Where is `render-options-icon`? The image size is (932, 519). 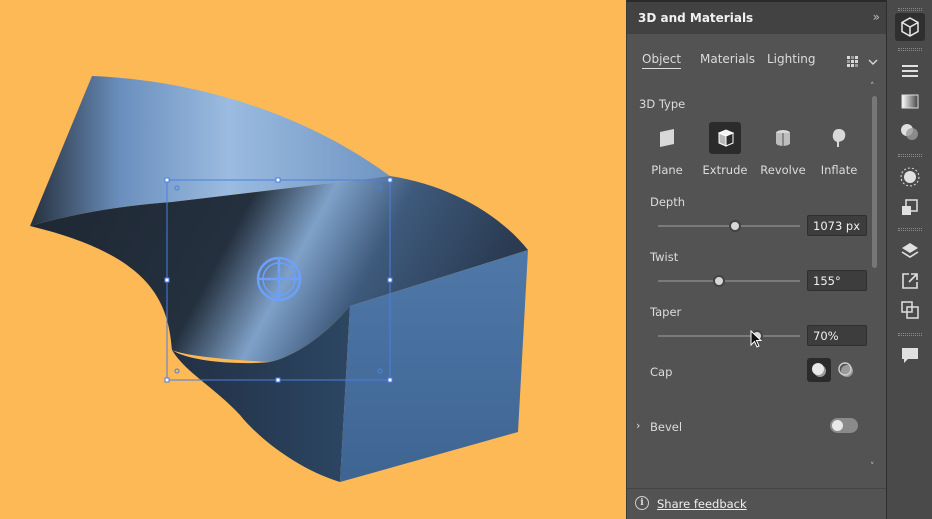 render-options-icon is located at coordinates (862, 61).